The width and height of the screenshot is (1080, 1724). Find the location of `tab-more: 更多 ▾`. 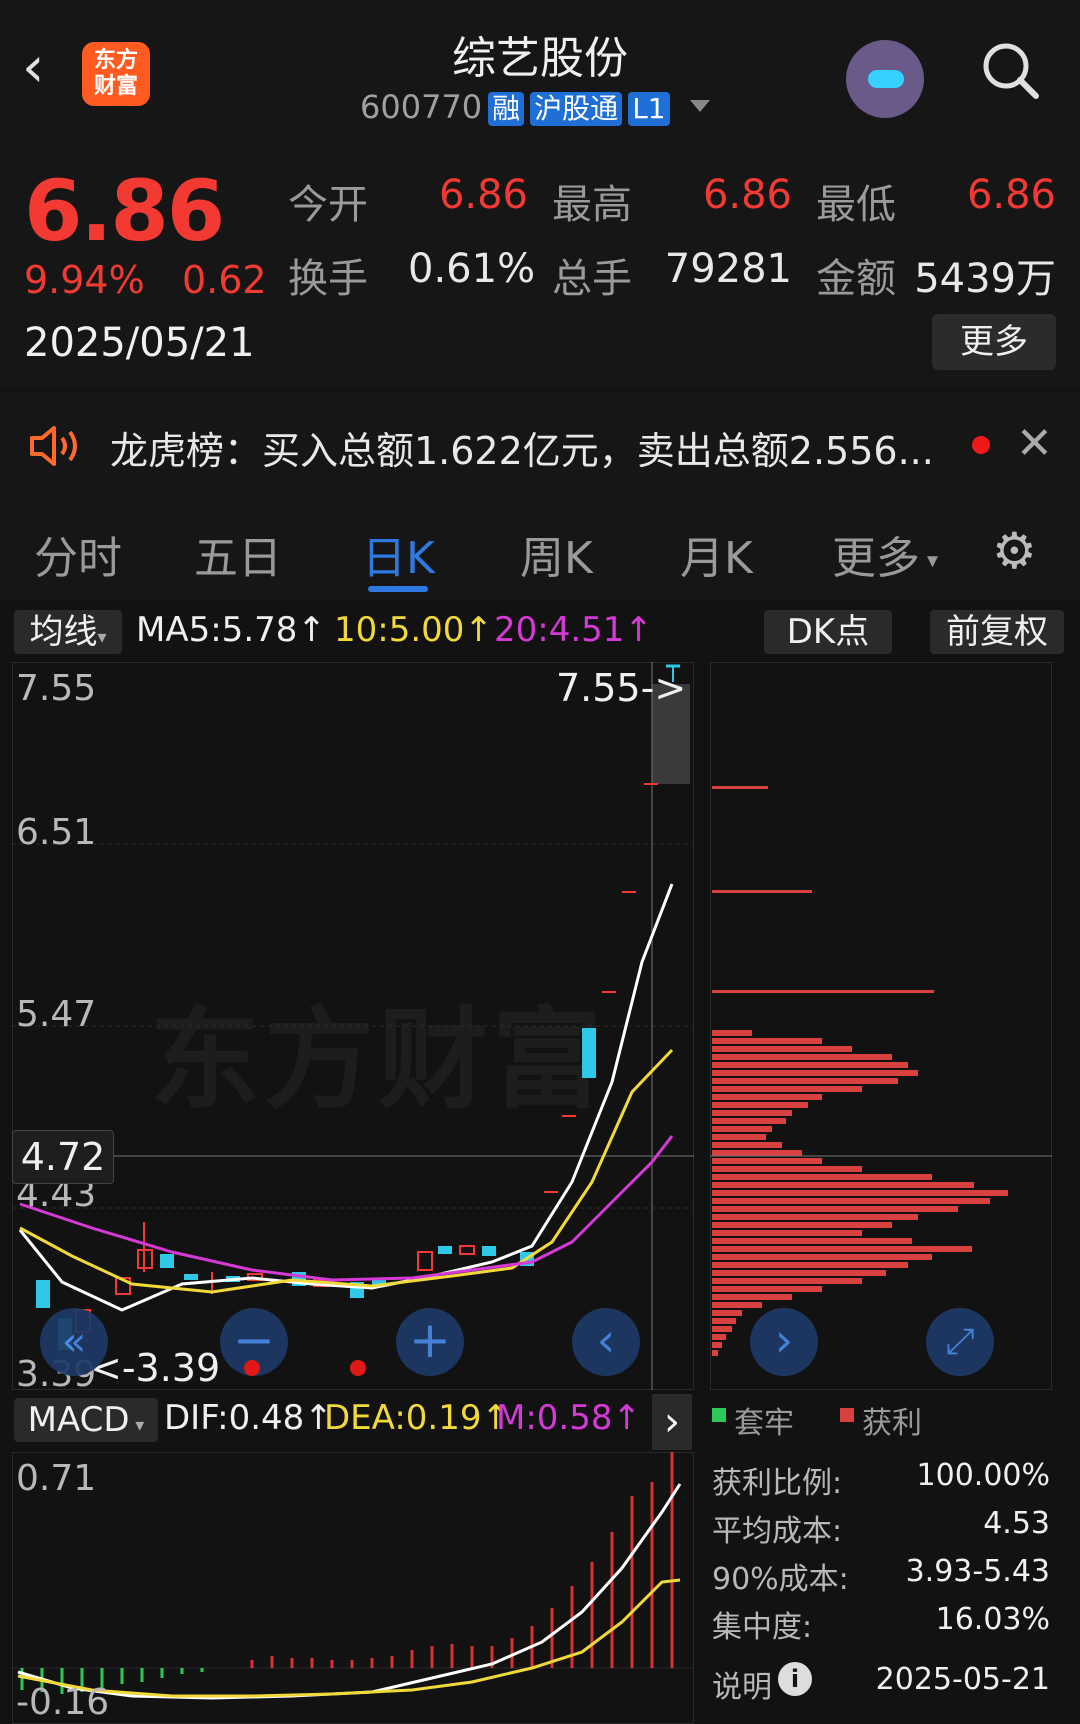

tab-more: 更多 ▾ is located at coordinates (885, 554).